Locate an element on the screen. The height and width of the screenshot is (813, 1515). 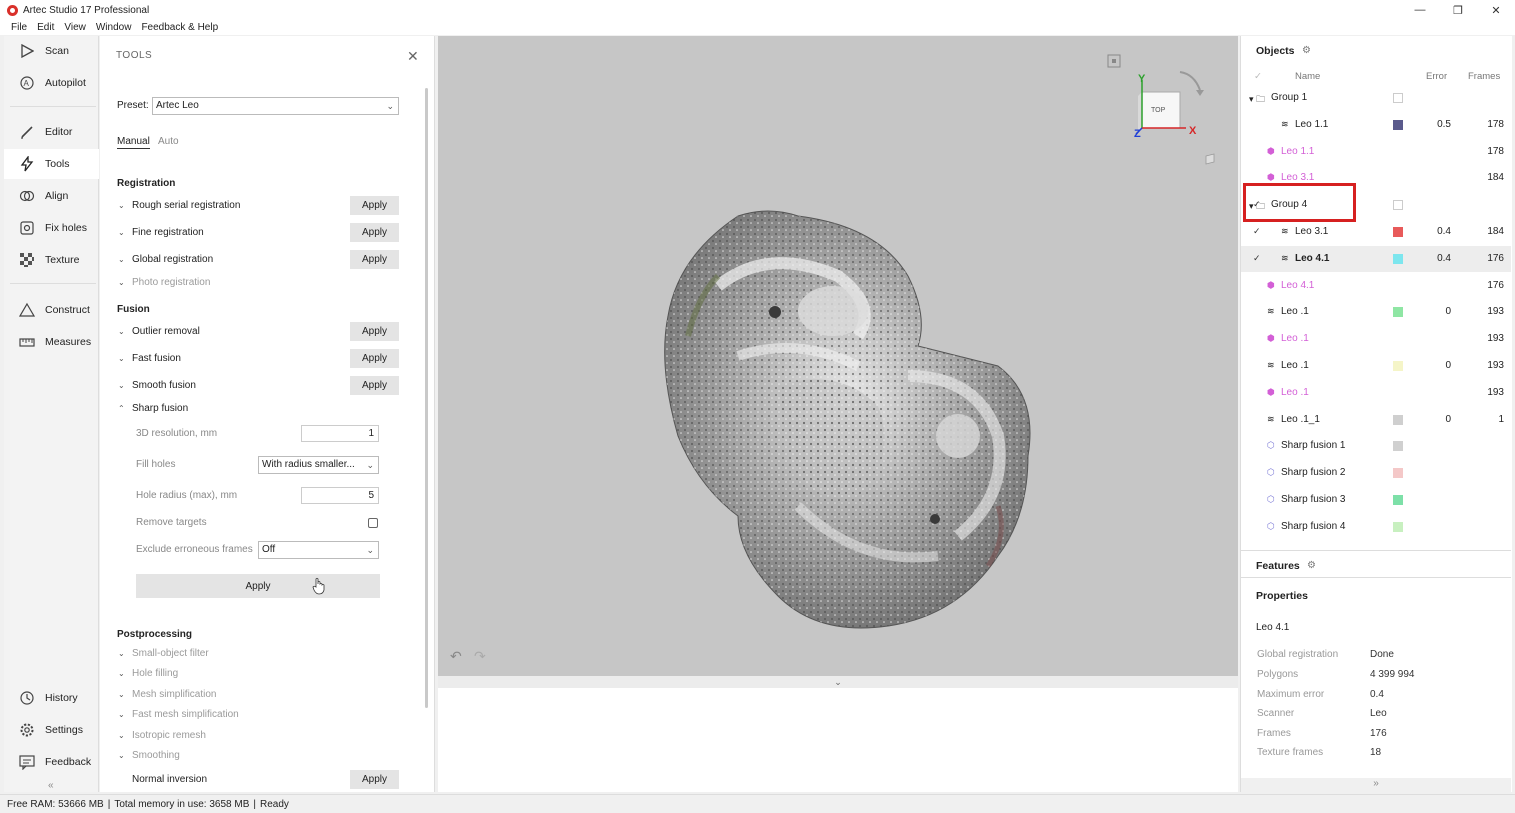
properties-object-name: Leo 4.1 is located at coordinates (1273, 627).